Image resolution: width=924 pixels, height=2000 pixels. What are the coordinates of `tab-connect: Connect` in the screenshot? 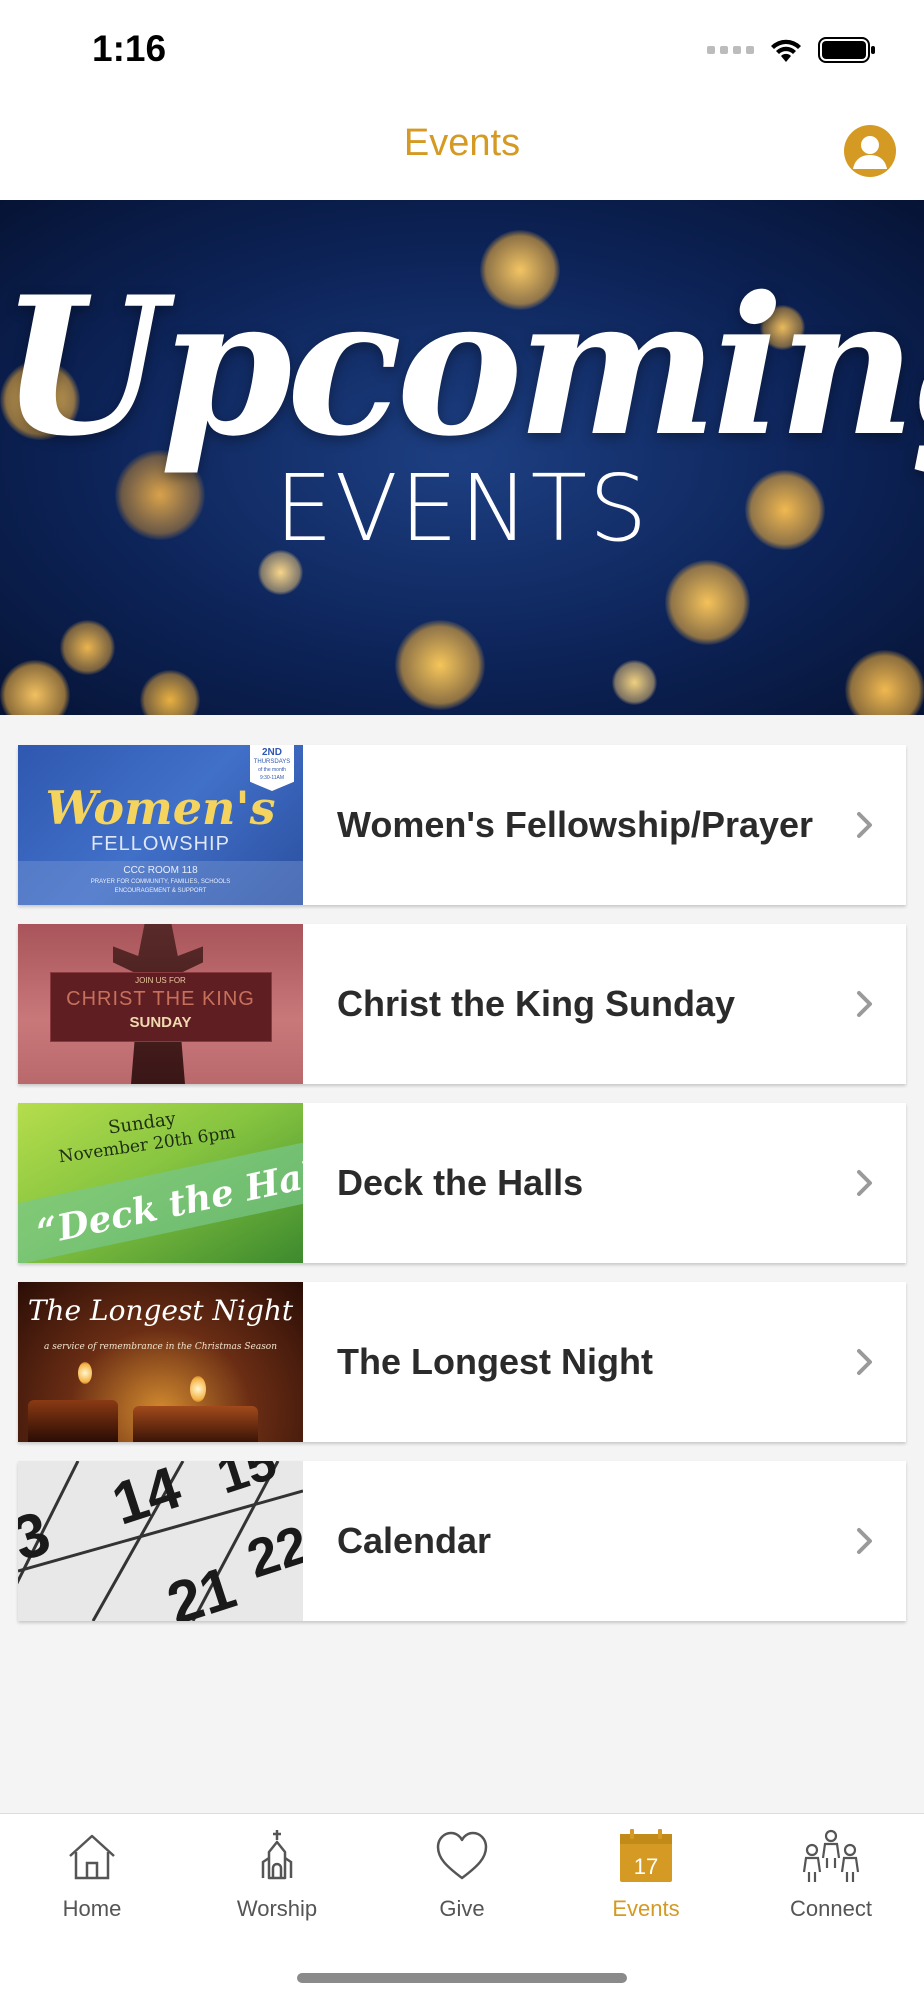 It's located at (831, 1874).